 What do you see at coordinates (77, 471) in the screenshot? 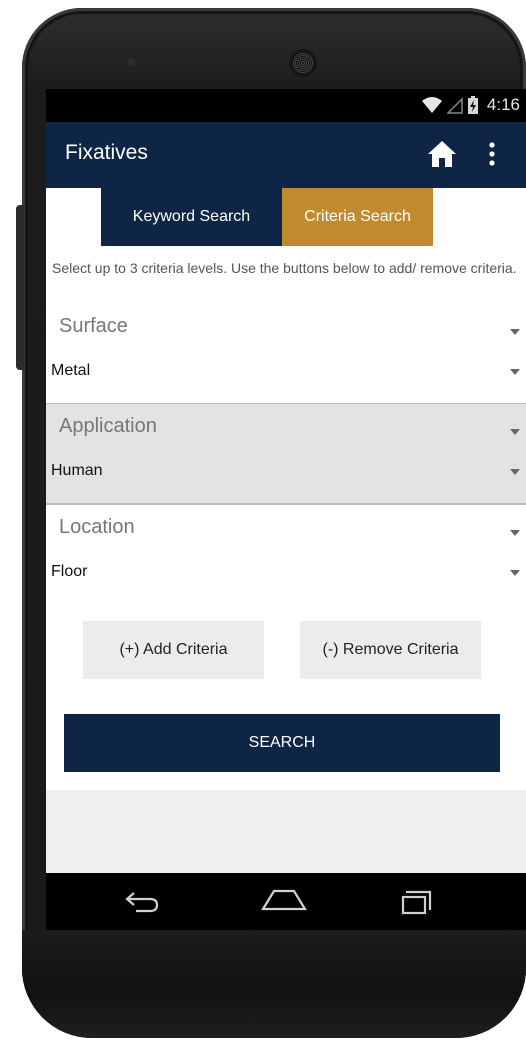
I see `criteria-2-value-select: Human` at bounding box center [77, 471].